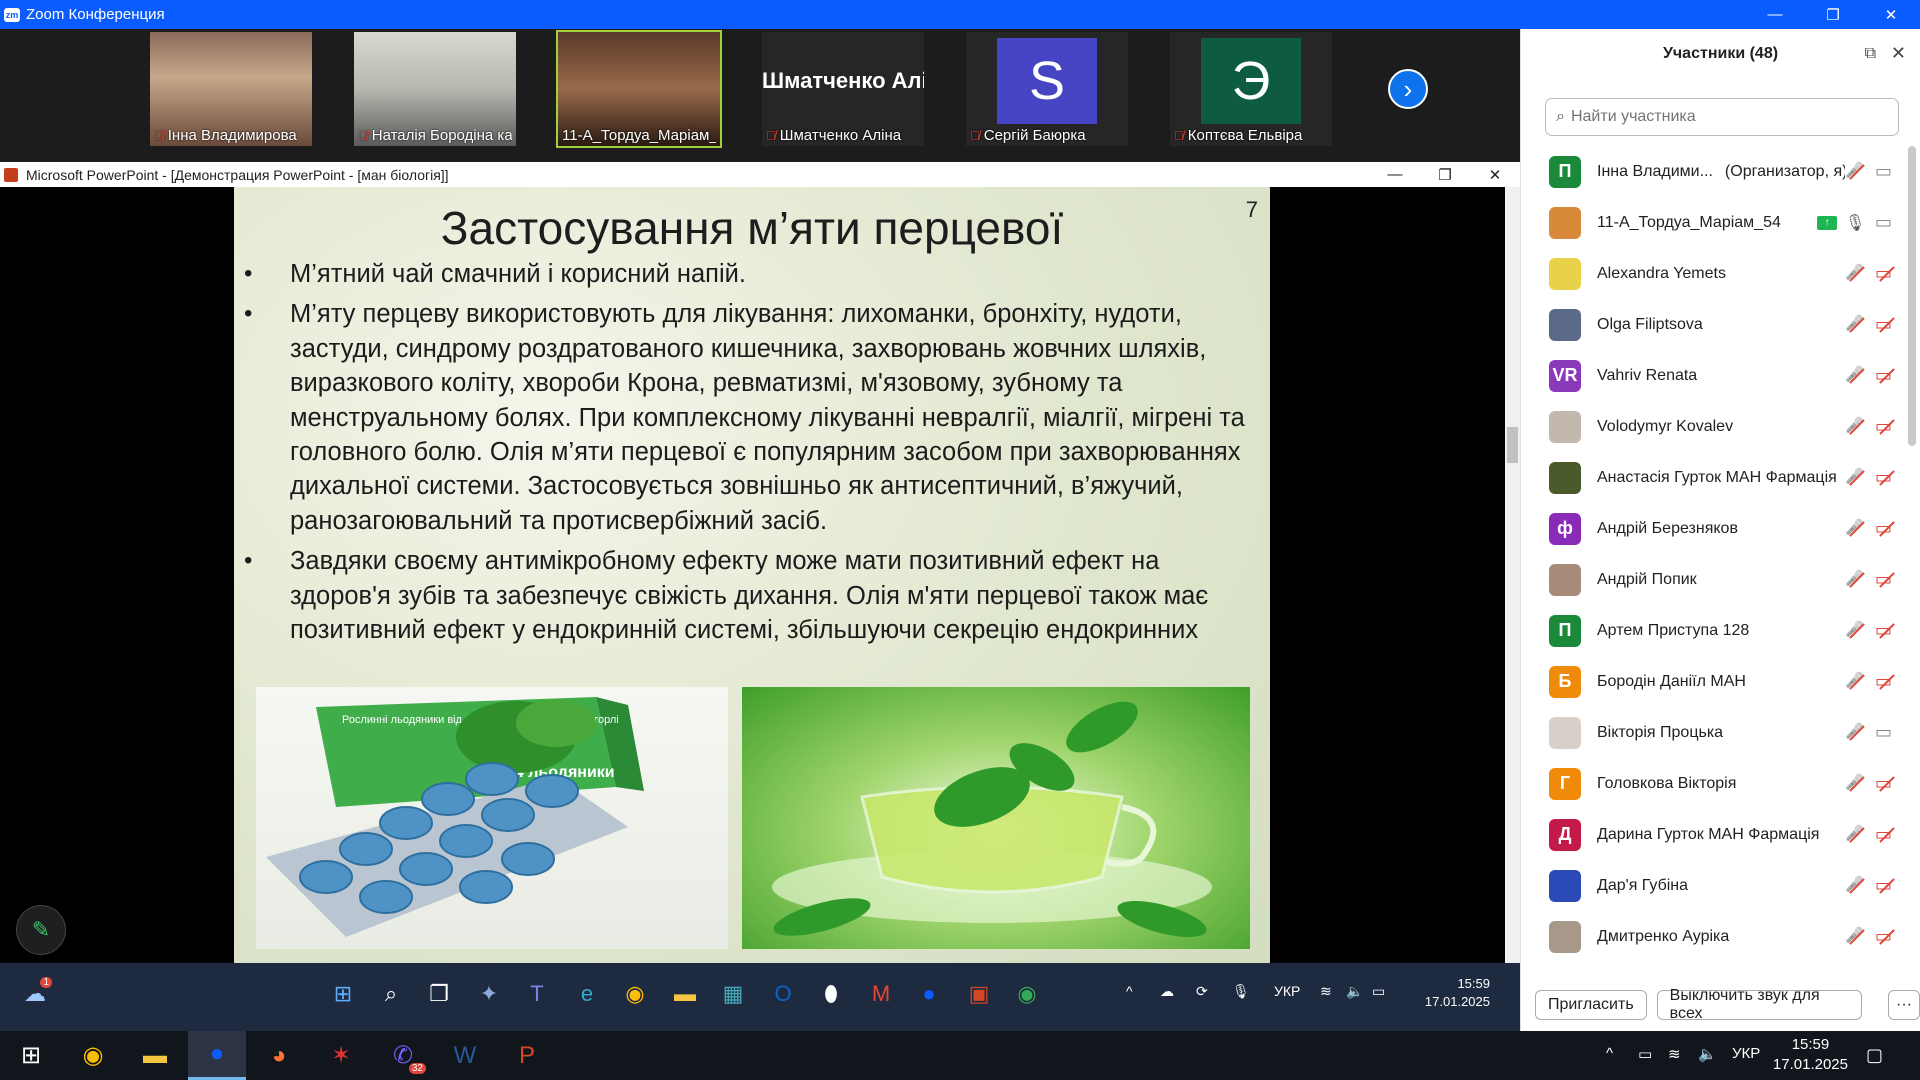 Image resolution: width=1920 pixels, height=1080 pixels. What do you see at coordinates (587, 994) in the screenshot?
I see `edge-icon: e` at bounding box center [587, 994].